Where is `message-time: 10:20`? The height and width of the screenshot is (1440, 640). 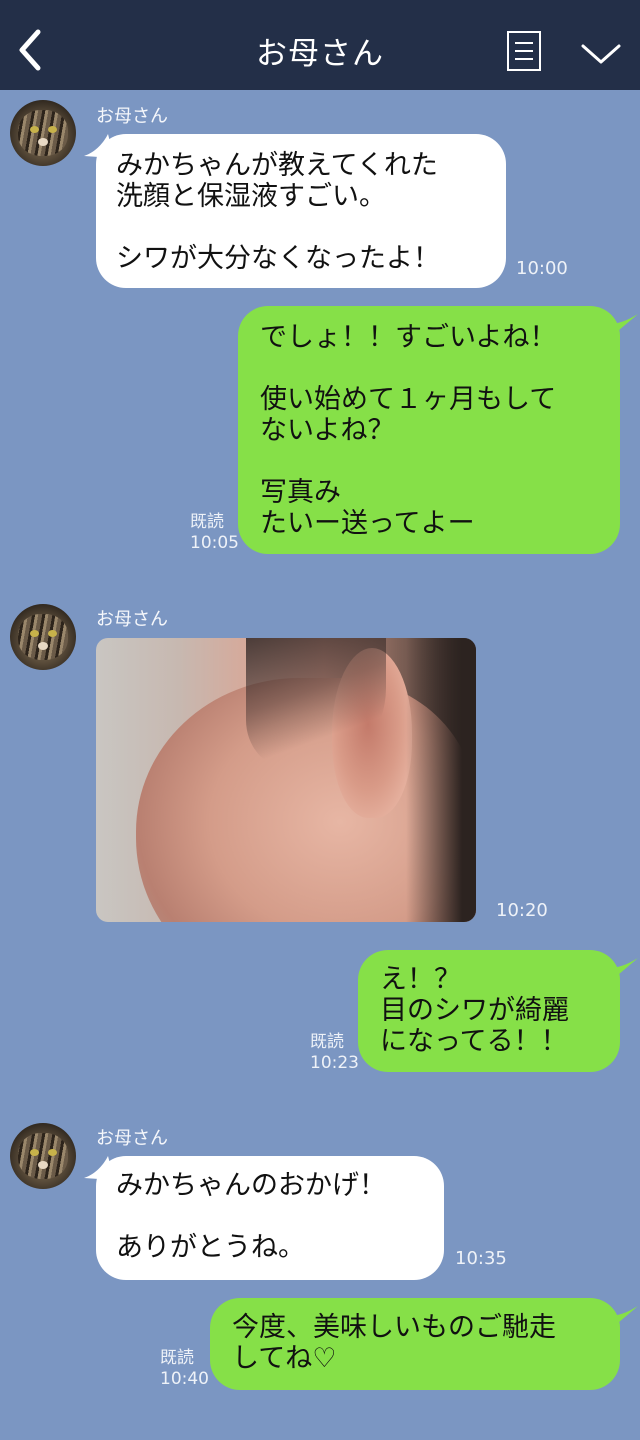
message-time: 10:20 is located at coordinates (522, 910).